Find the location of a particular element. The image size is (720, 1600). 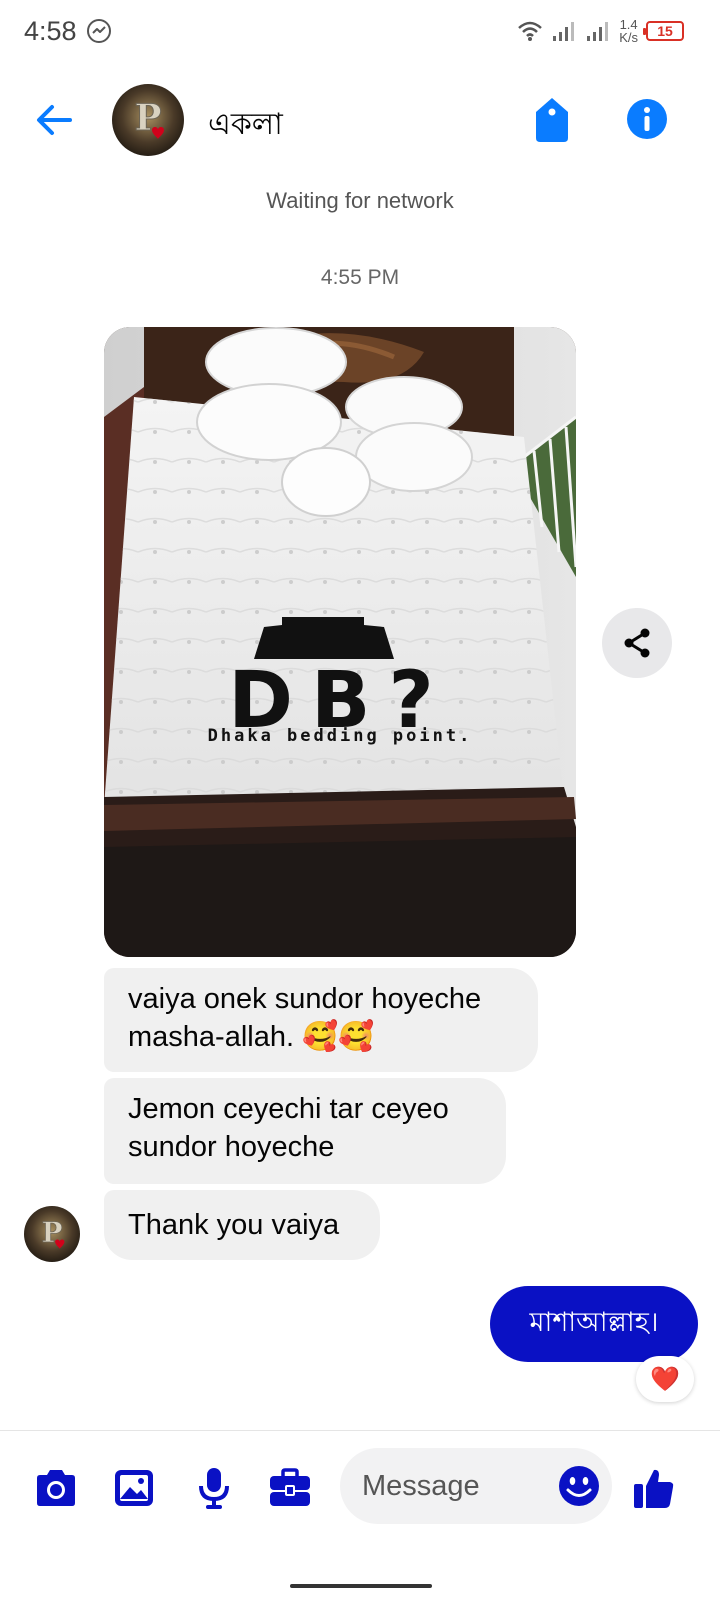

contact-avatar: P is located at coordinates (148, 120).